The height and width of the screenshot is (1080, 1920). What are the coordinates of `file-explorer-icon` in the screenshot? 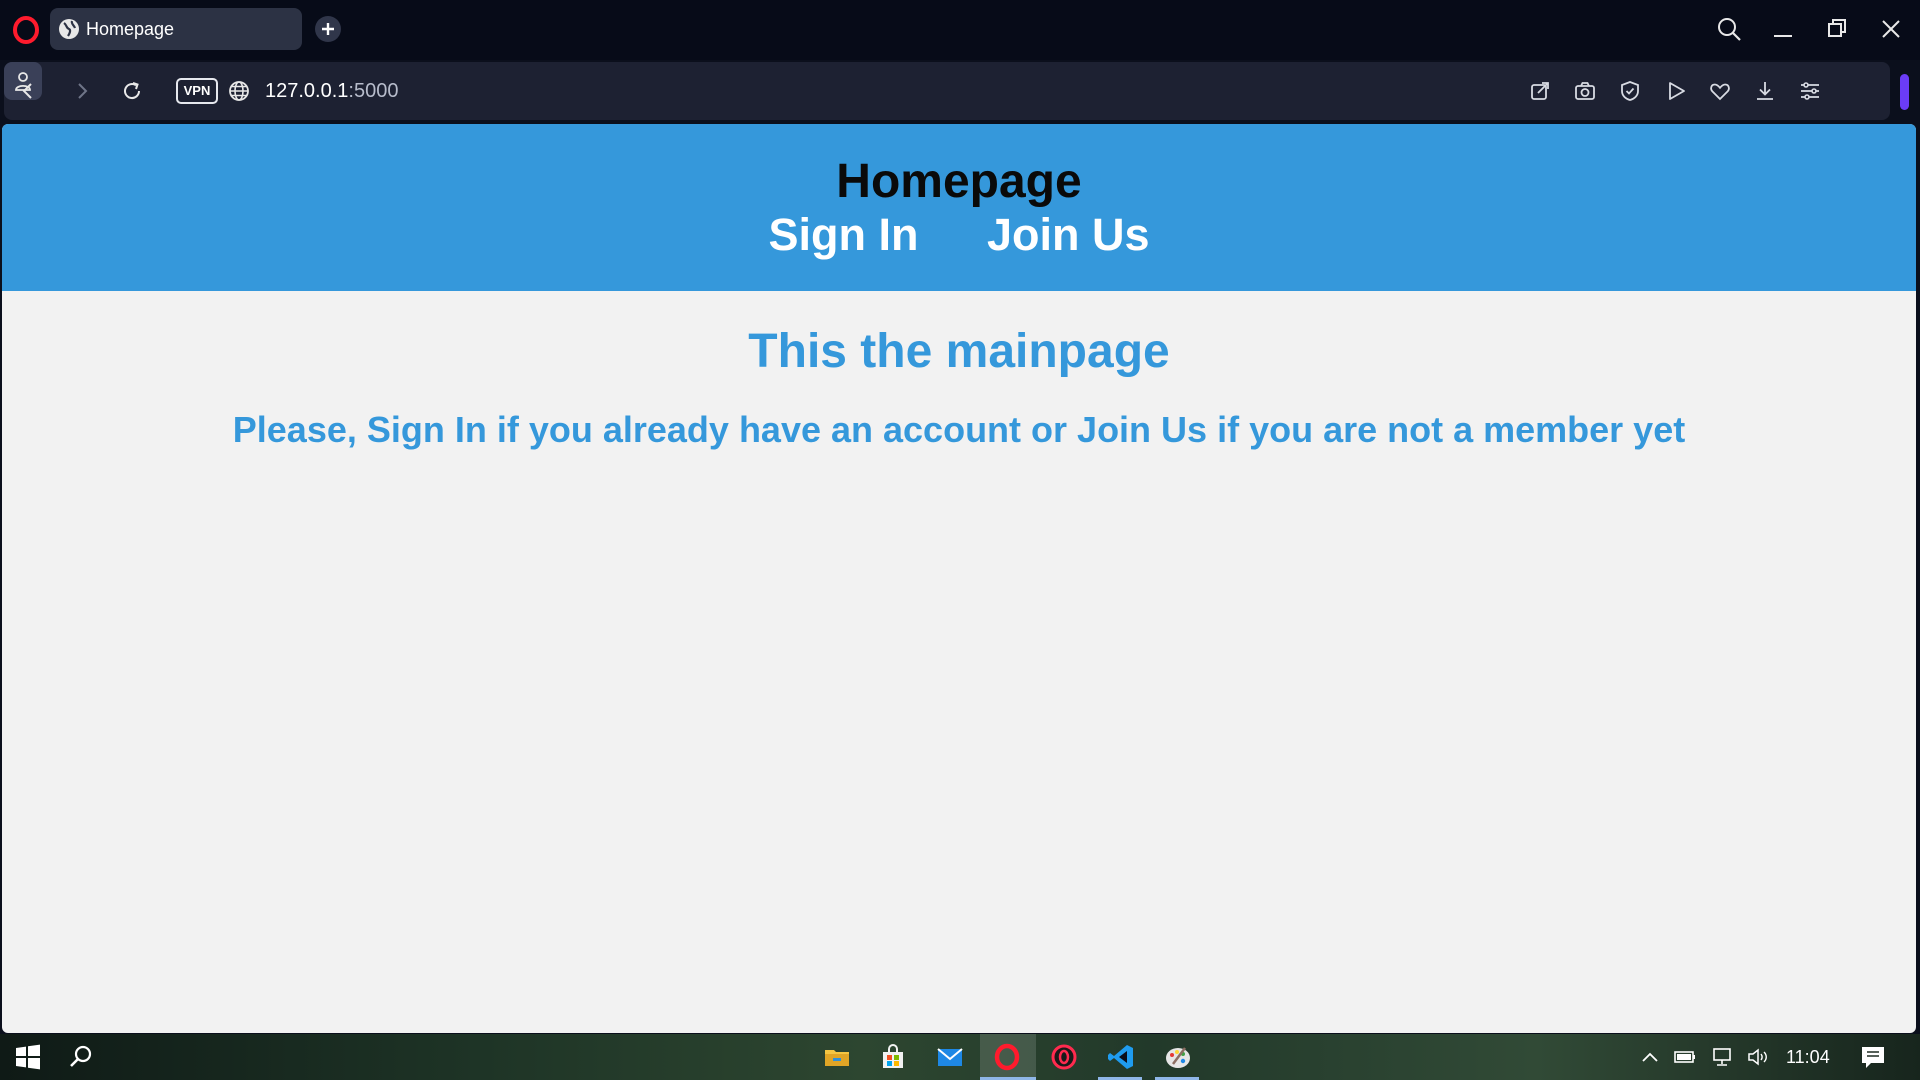 It's located at (837, 1057).